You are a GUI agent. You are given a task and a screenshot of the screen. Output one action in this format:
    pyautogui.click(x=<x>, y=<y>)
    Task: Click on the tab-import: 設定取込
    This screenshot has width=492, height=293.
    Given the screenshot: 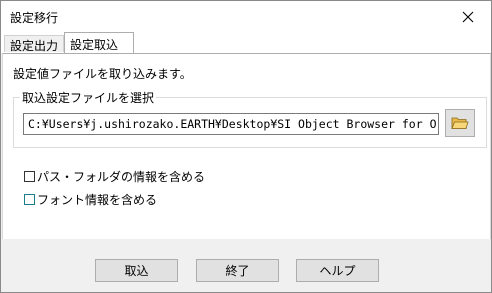 What is the action you would take?
    pyautogui.click(x=99, y=42)
    